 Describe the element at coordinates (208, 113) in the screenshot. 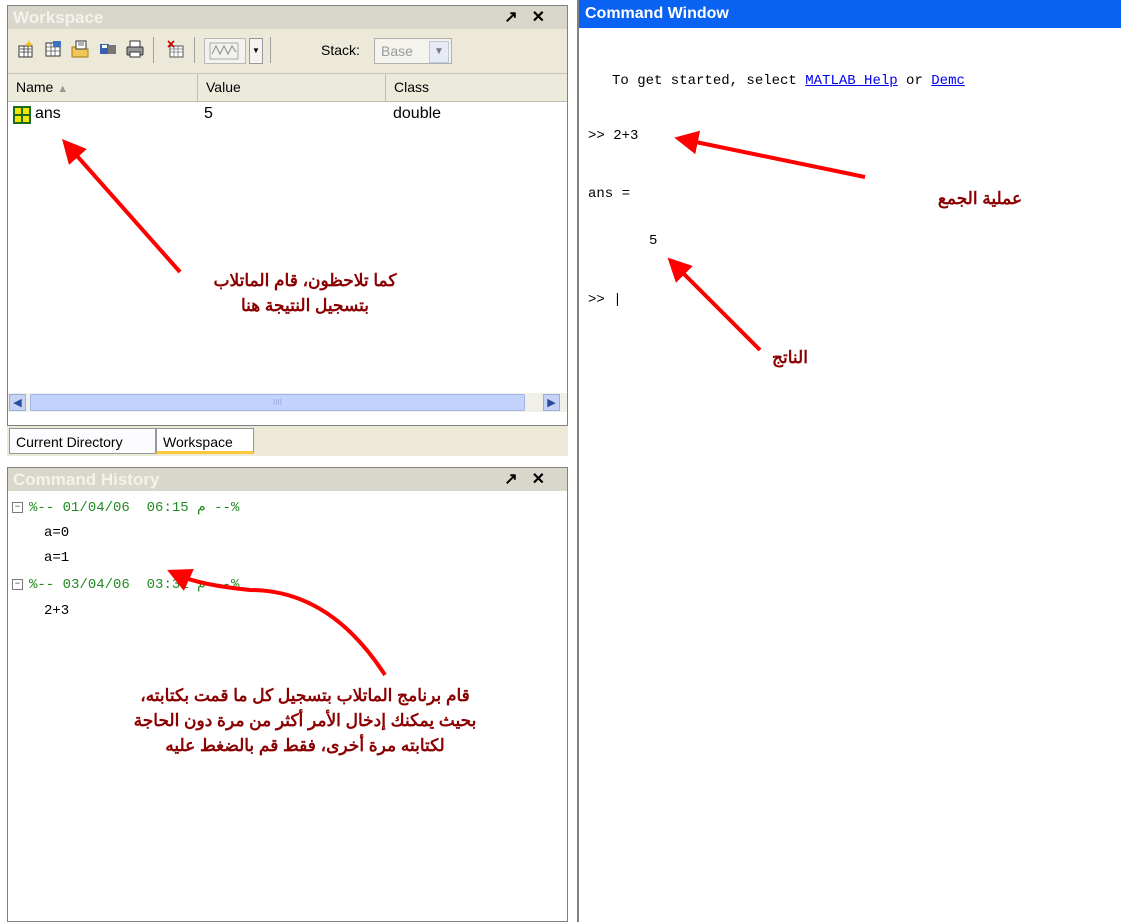

I see `variable-value: 5` at that location.